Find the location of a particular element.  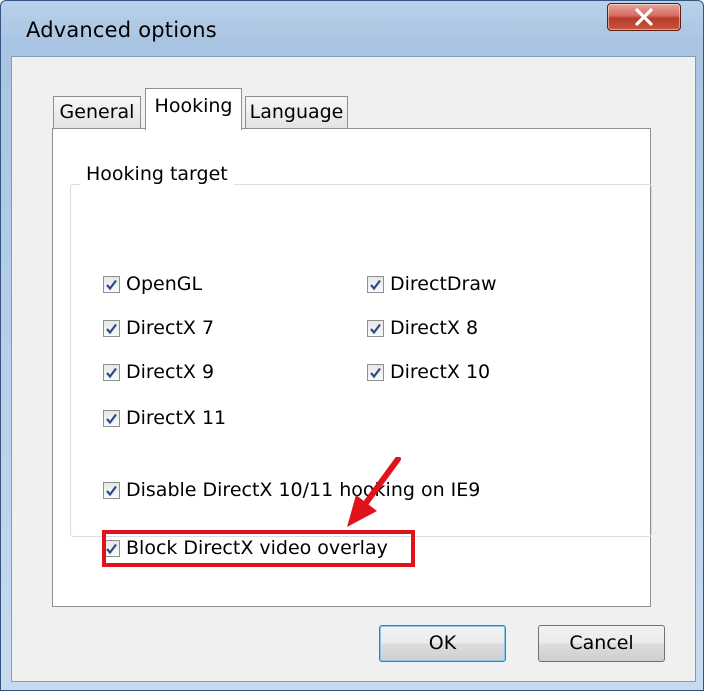

checkbox-directx-8: DirectX 8 is located at coordinates (422, 328).